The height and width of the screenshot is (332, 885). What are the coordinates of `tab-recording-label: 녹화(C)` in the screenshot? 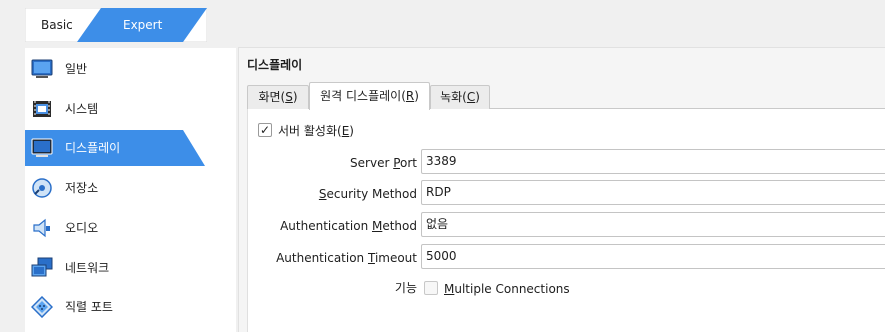 It's located at (460, 97).